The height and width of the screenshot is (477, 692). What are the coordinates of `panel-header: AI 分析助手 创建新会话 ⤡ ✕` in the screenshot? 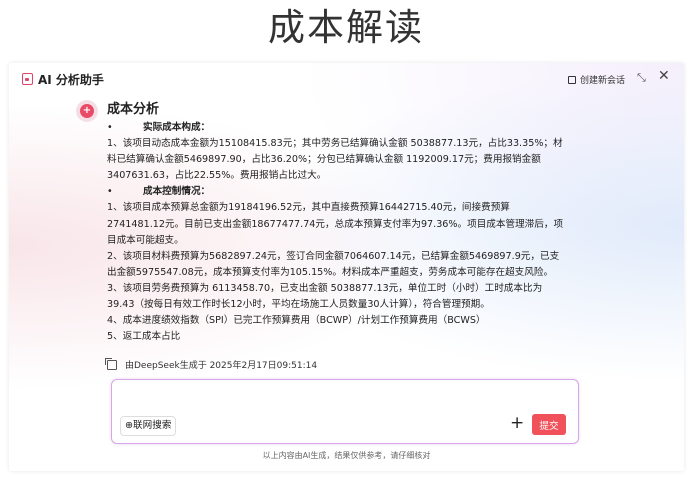 It's located at (346, 80).